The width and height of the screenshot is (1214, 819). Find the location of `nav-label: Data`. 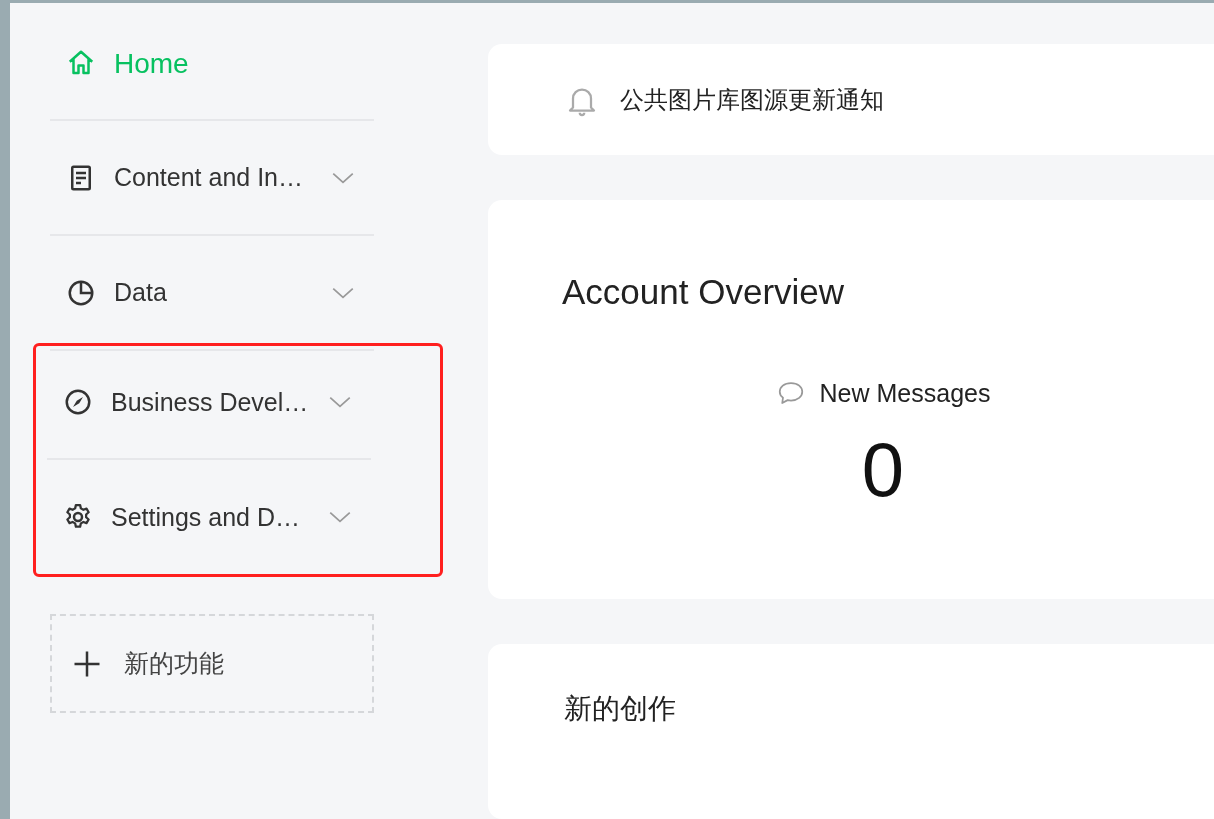

nav-label: Data is located at coordinates (140, 292).